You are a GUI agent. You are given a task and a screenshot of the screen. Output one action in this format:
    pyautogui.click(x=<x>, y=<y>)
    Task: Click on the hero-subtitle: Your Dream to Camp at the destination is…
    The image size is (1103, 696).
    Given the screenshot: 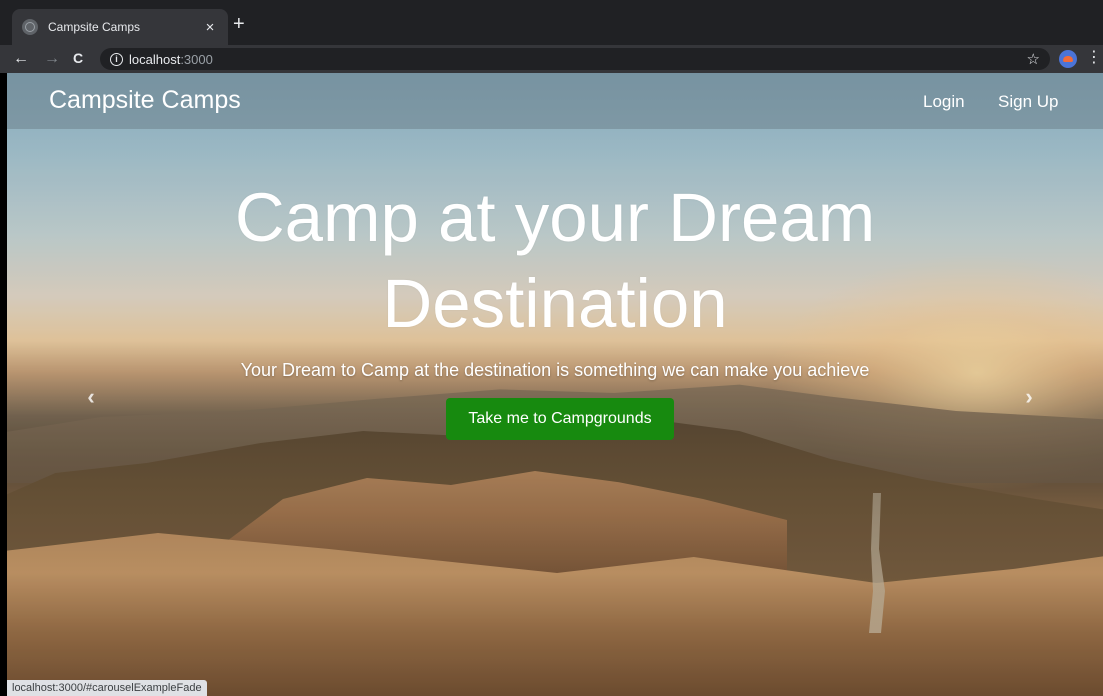 What is the action you would take?
    pyautogui.click(x=555, y=370)
    